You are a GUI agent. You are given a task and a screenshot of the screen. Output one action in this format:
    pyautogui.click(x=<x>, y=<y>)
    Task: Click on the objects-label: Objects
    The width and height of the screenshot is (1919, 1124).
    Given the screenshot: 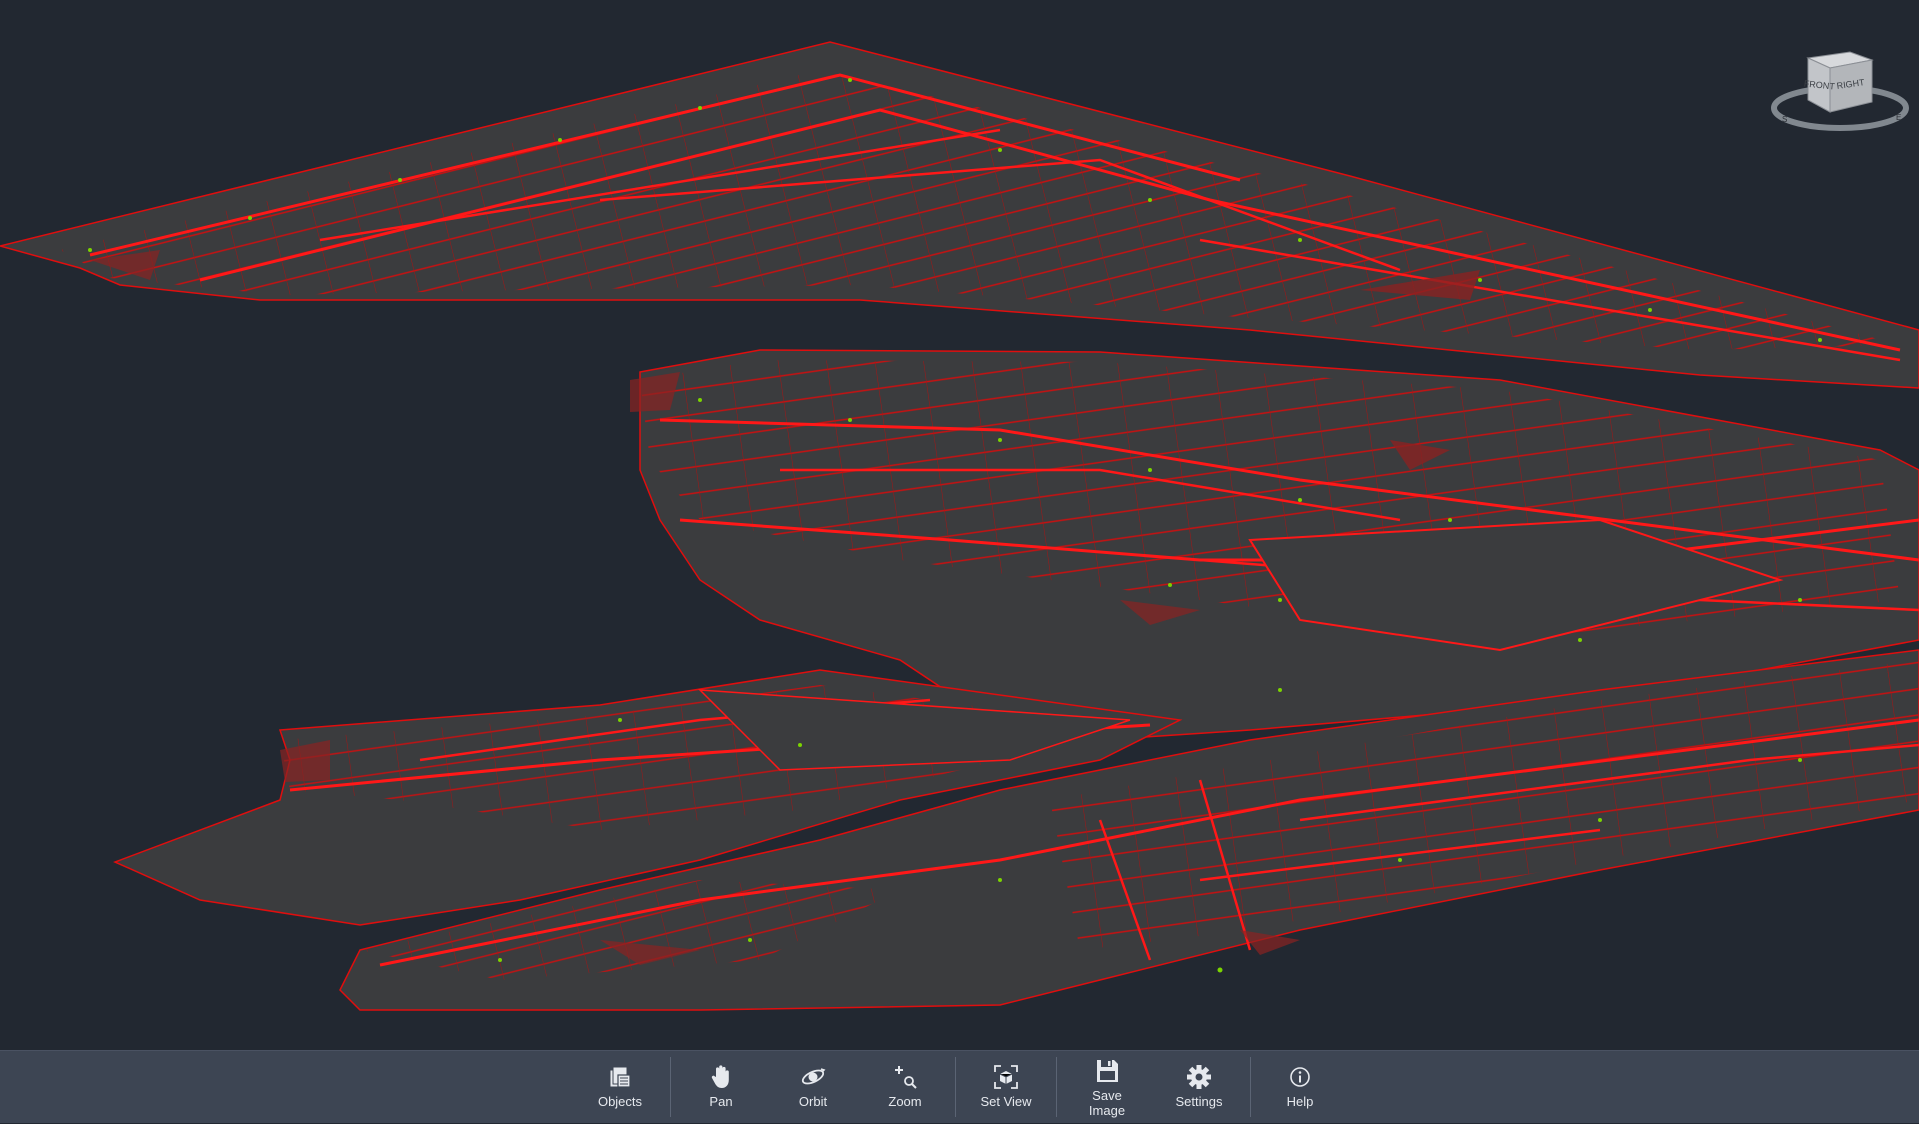 What is the action you would take?
    pyautogui.click(x=620, y=1101)
    